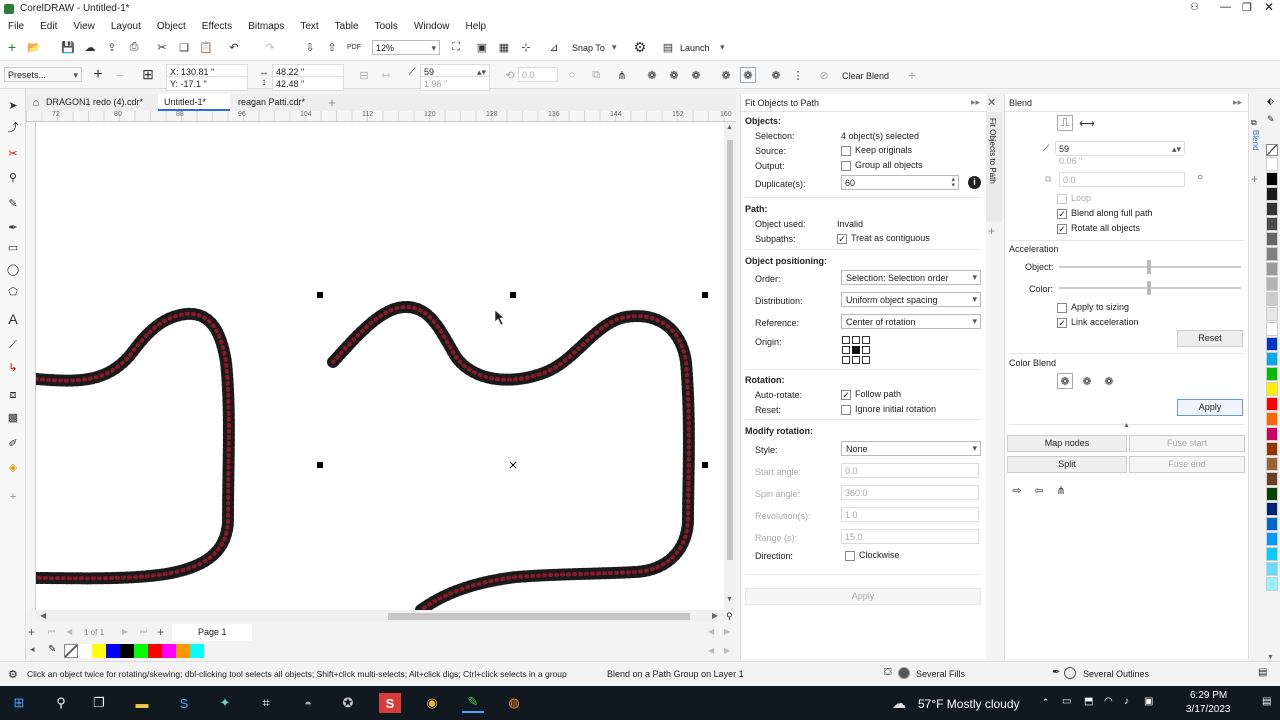  Describe the element at coordinates (538, 74) in the screenshot. I see `blend-rotation-field: 0.0` at that location.